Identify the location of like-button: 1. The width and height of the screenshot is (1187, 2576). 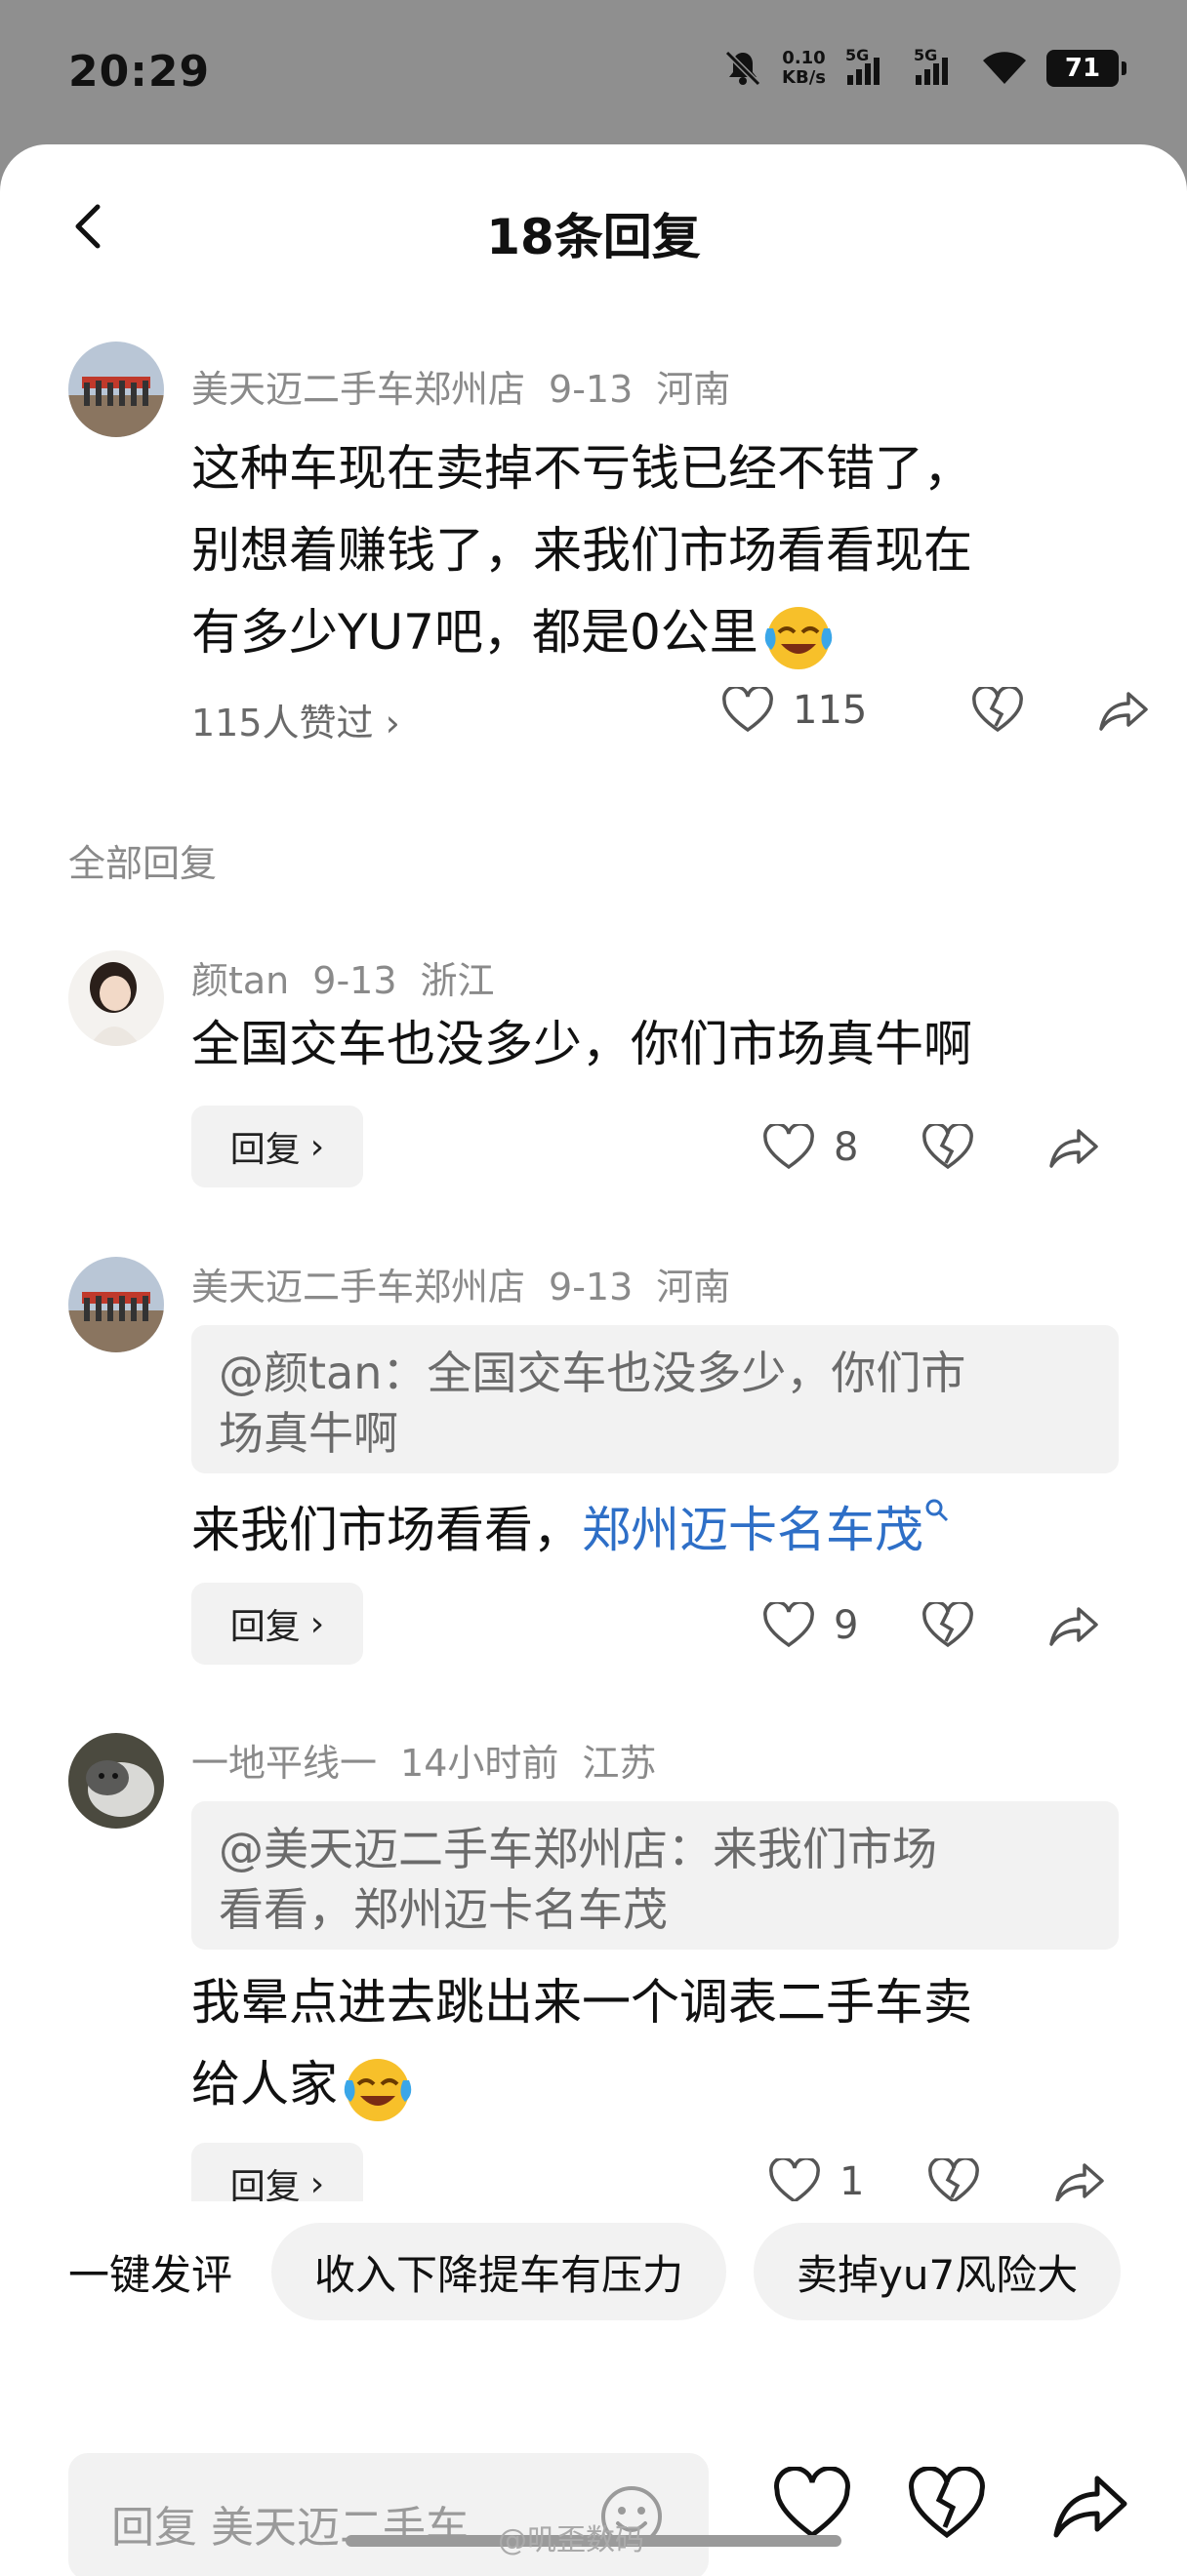
(816, 2181).